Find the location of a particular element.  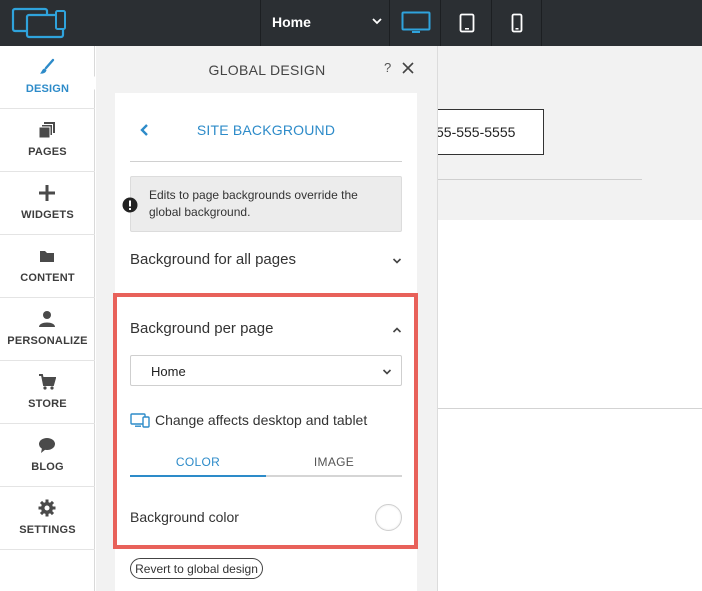

paintbrush-icon is located at coordinates (47, 66).